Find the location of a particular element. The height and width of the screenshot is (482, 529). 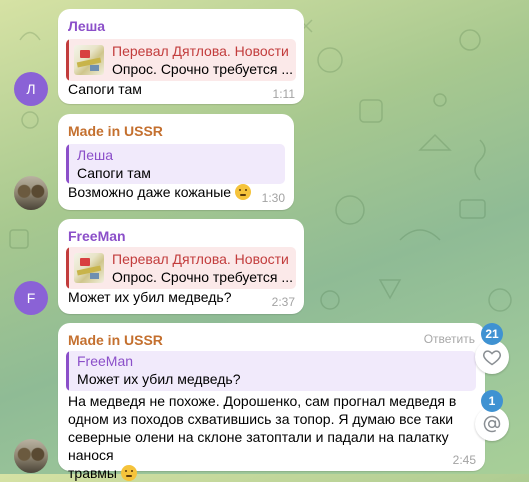

quote-title: Леша is located at coordinates (95, 155).